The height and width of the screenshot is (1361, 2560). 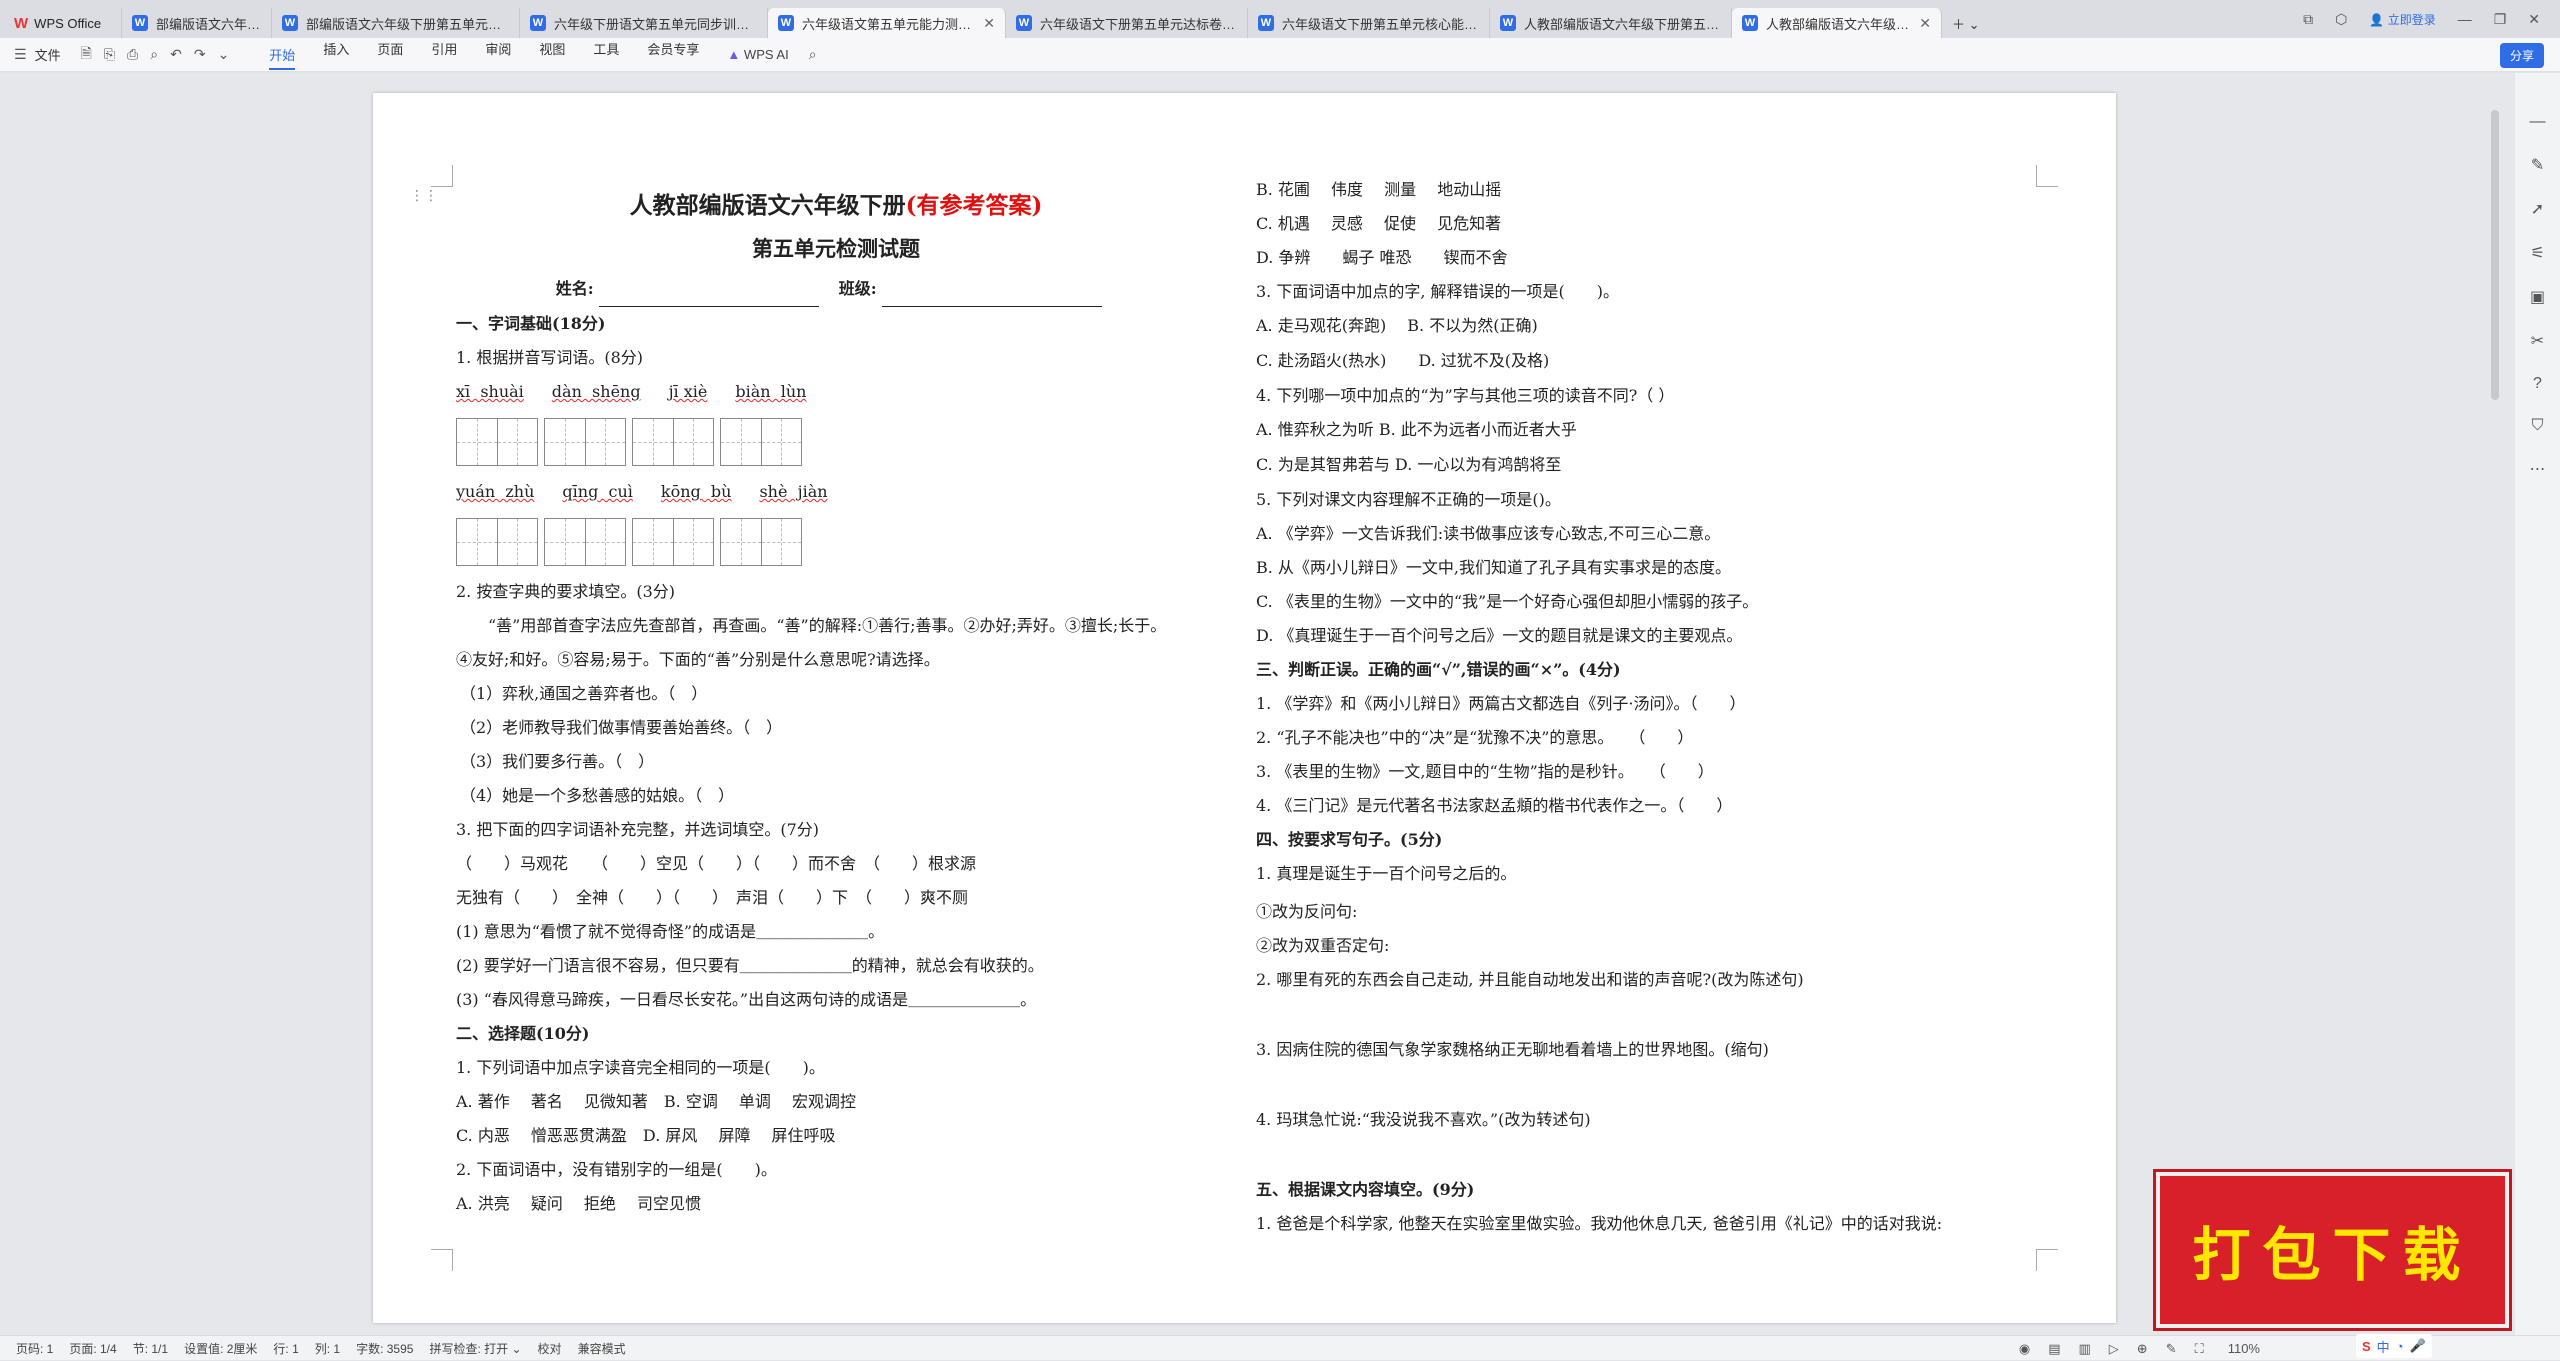 What do you see at coordinates (2171, 1349) in the screenshot?
I see `pen-view-icon: ✎` at bounding box center [2171, 1349].